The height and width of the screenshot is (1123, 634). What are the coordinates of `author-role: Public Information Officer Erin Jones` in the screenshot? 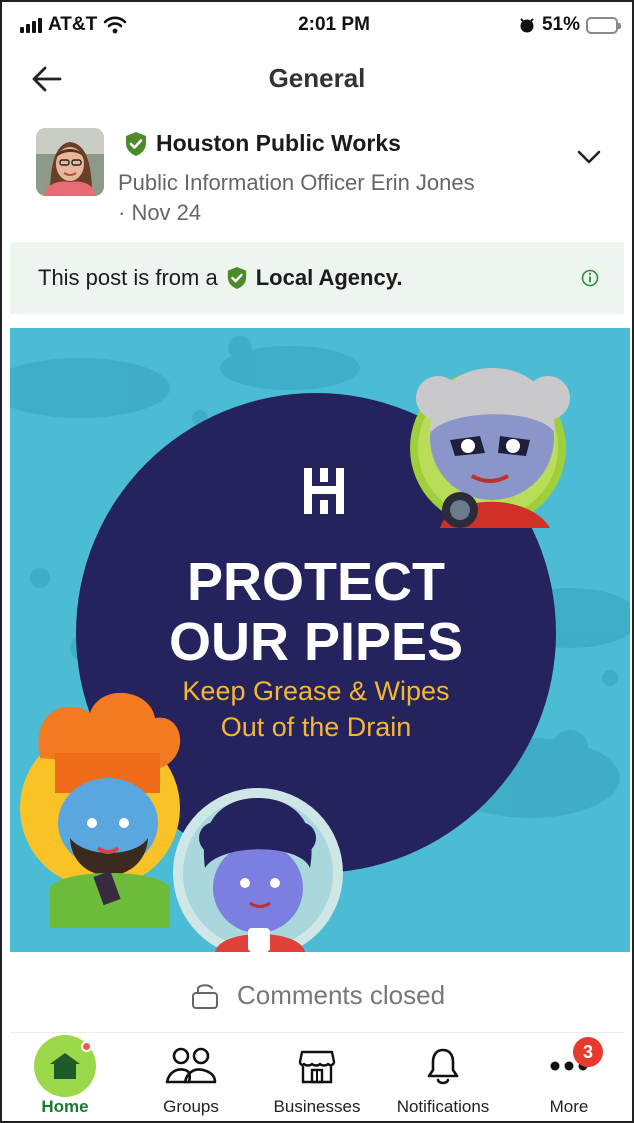 It's located at (296, 182).